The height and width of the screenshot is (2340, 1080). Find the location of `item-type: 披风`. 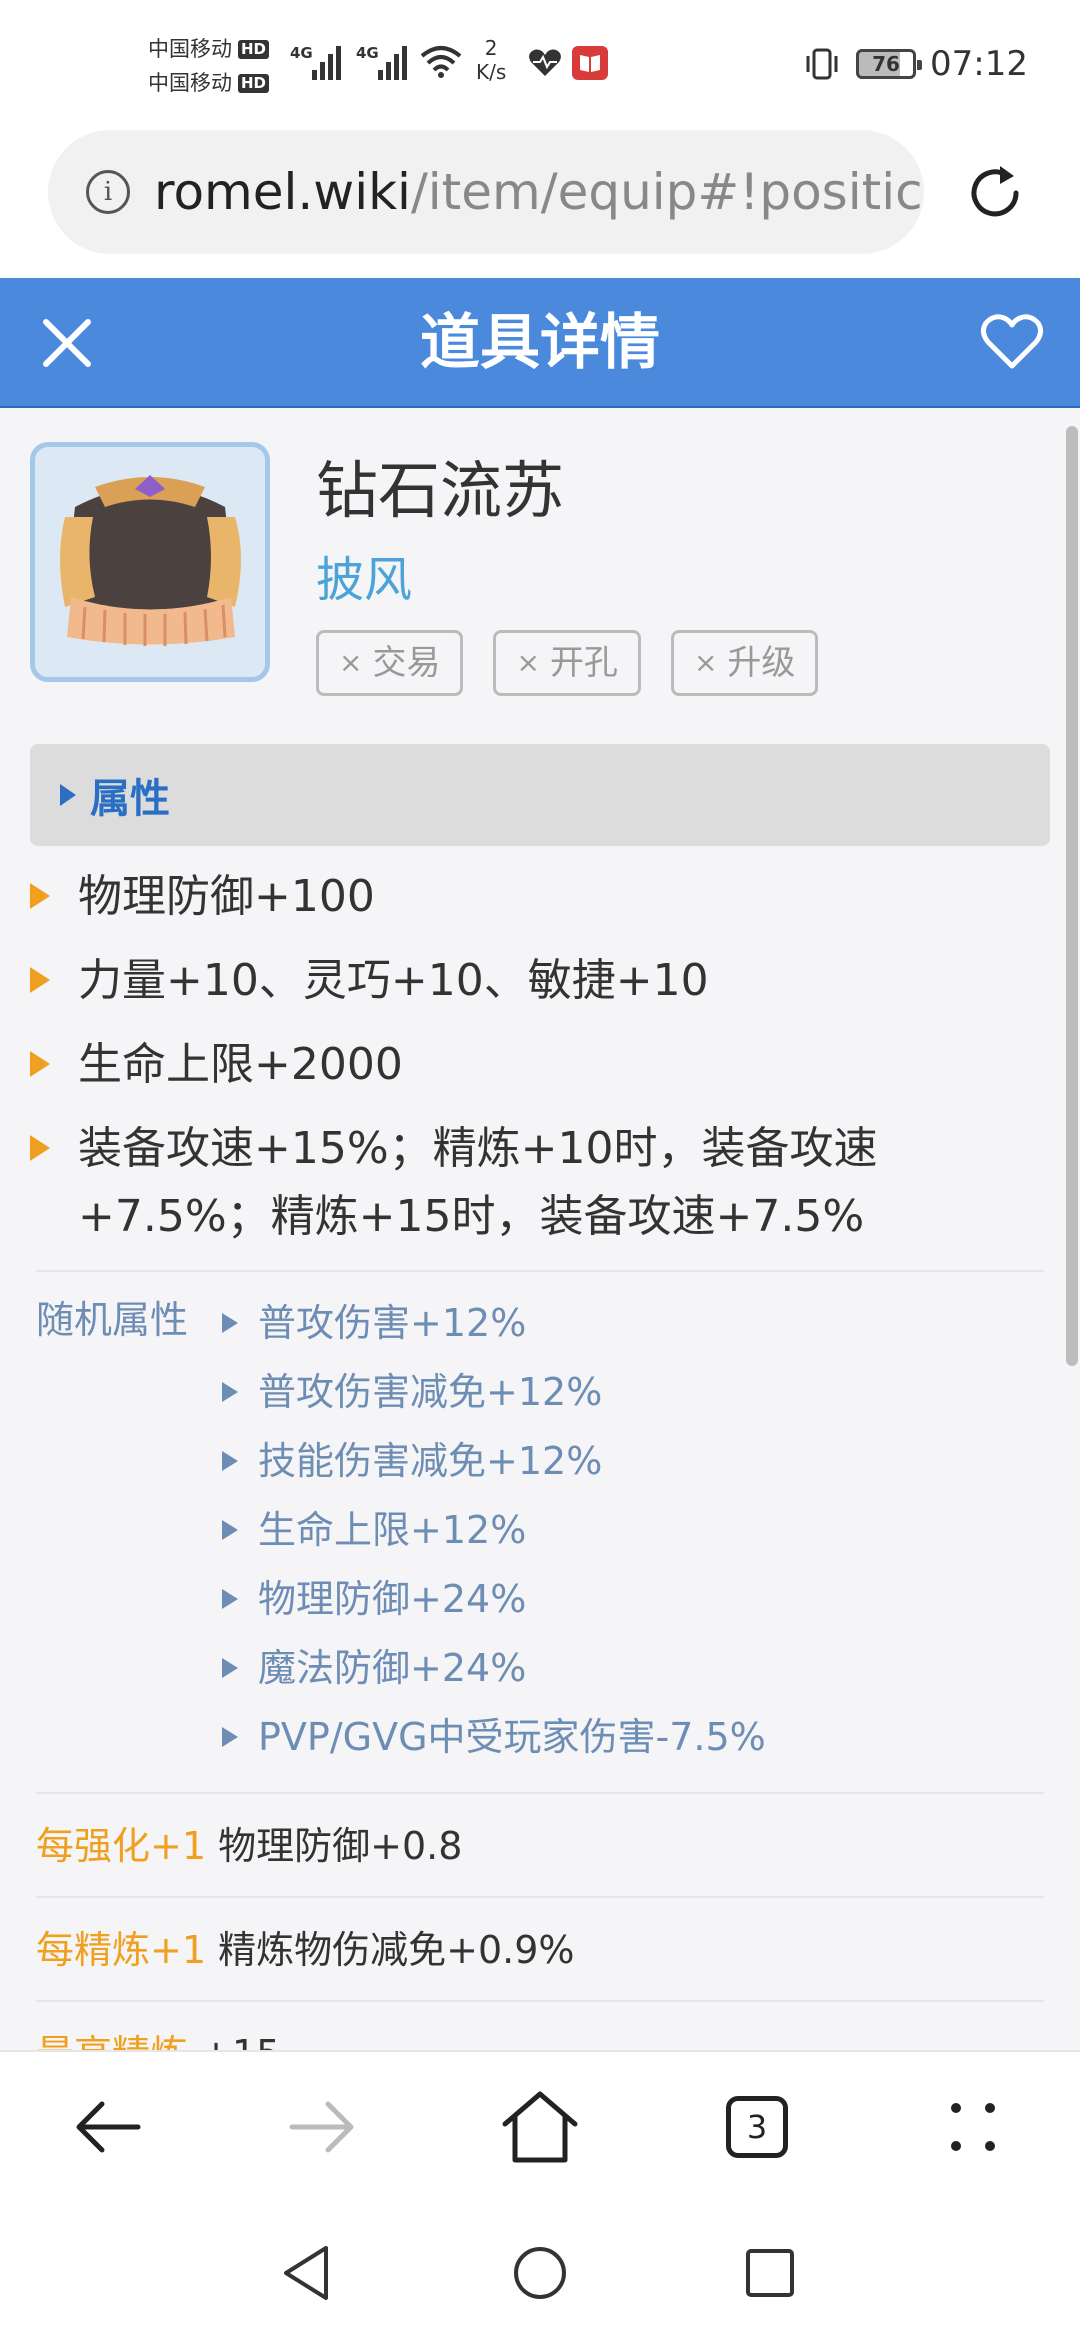

item-type: 披风 is located at coordinates (364, 575).